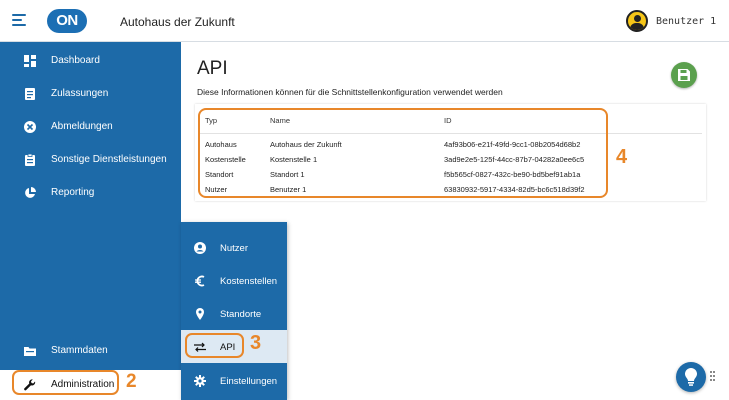 The width and height of the screenshot is (729, 400). Describe the element at coordinates (514, 159) in the screenshot. I see `cell-id: 3ad9e2e5-125f-44cc-87b7-04282a0ee6c5` at that location.